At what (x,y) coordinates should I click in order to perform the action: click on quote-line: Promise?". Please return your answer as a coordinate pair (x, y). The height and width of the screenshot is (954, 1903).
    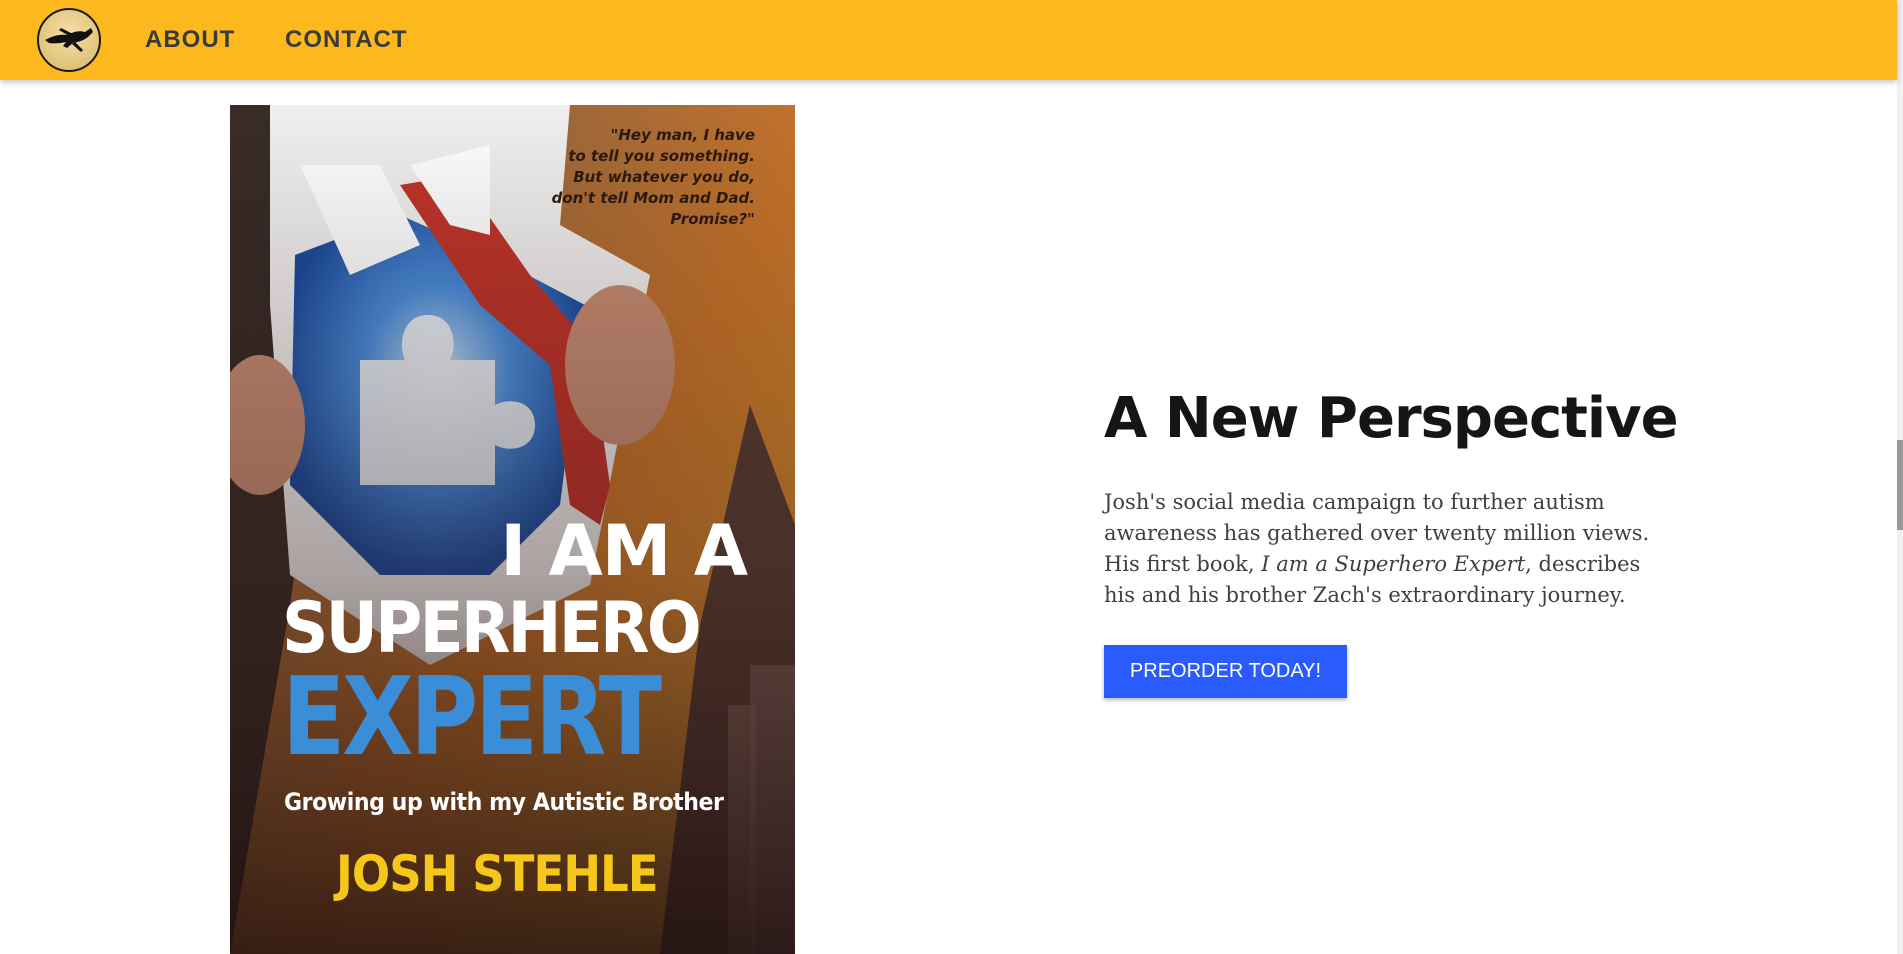
    Looking at the image, I should click on (712, 219).